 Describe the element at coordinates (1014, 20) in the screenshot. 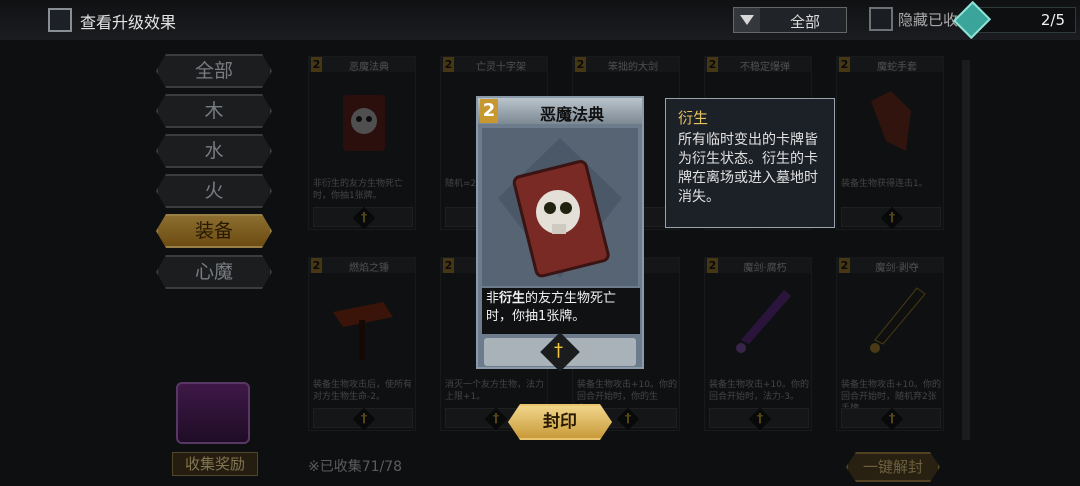

I see `page-indicator: 2/5` at that location.